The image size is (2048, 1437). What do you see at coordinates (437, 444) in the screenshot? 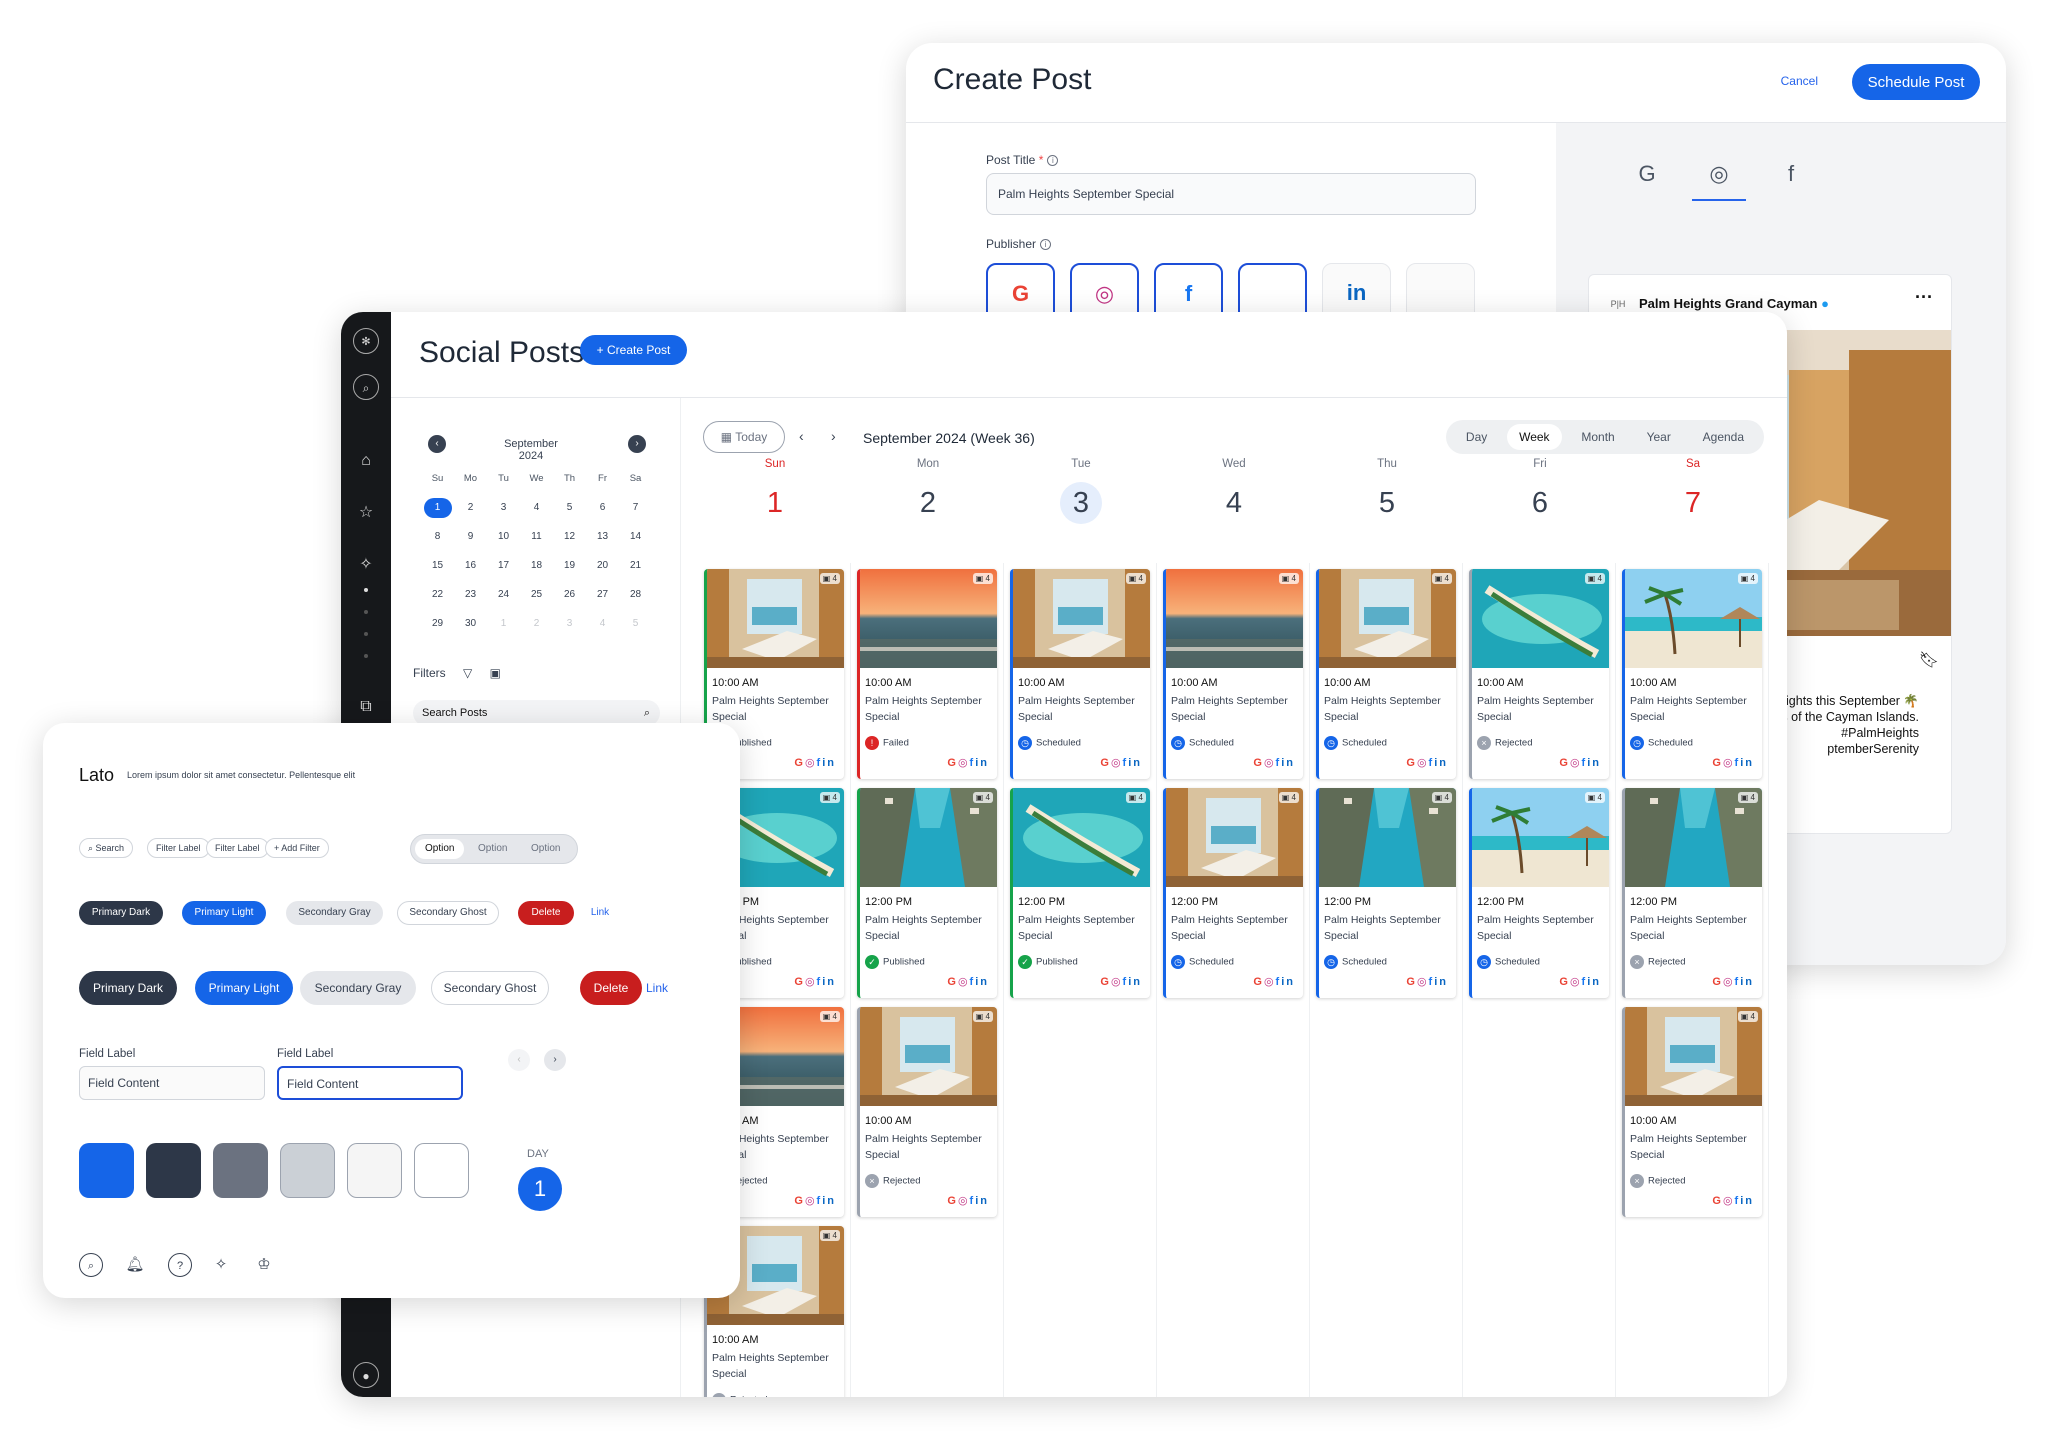
I see `mini-calendar-prev-button: ‹` at bounding box center [437, 444].